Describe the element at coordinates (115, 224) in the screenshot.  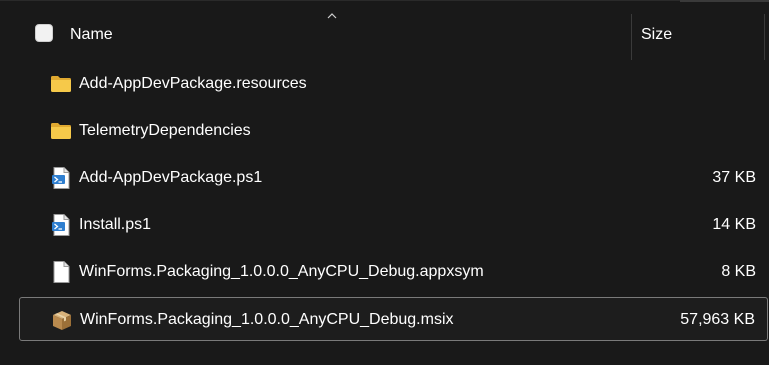
I see `file-name: Install.ps1` at that location.